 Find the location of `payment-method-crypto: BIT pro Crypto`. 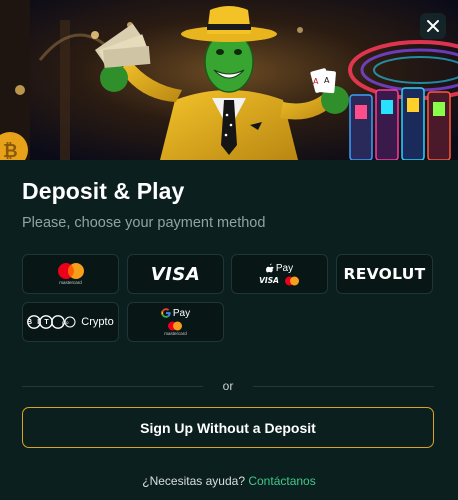

payment-method-crypto: BIT pro Crypto is located at coordinates (70, 322).